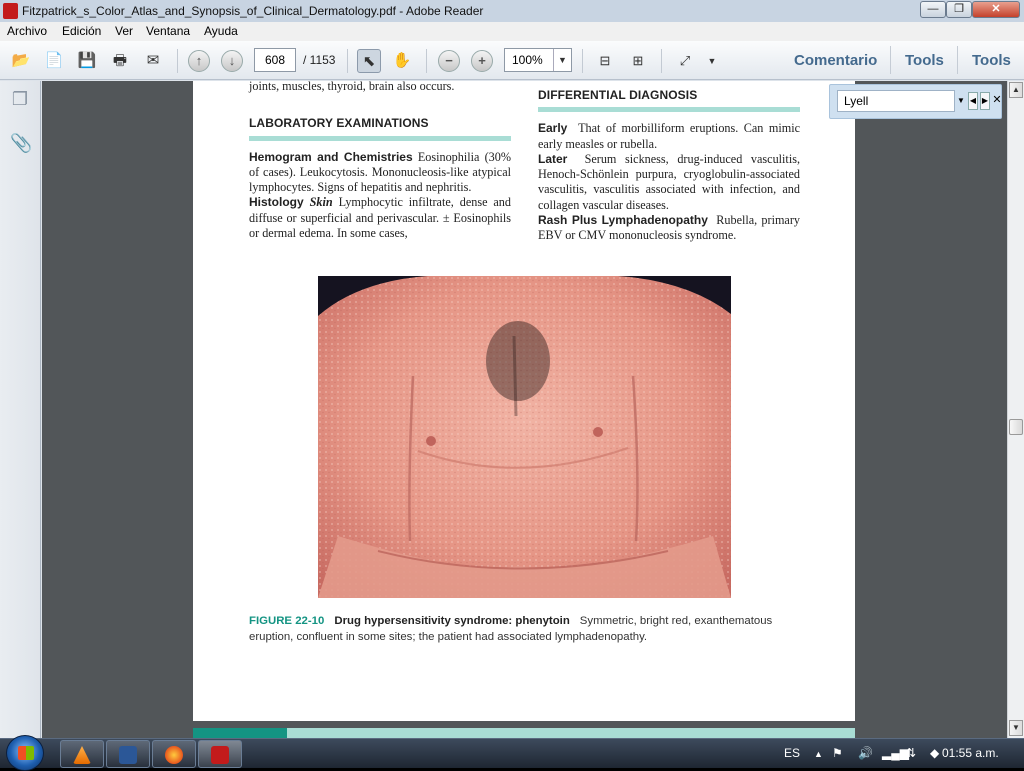  What do you see at coordinates (712, 61) in the screenshot?
I see `toolbar-more-chevron-icon: ▼` at bounding box center [712, 61].